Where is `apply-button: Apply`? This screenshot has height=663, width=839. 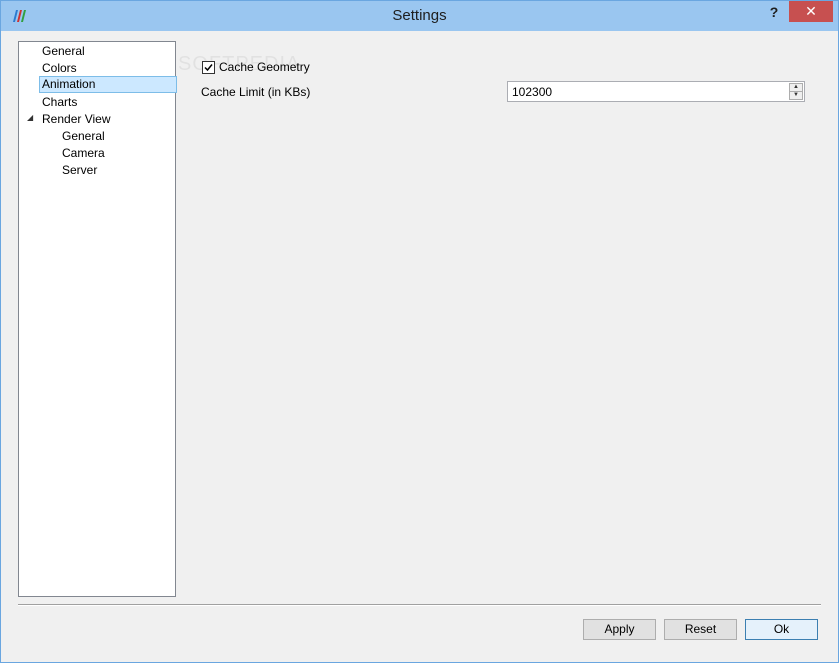
apply-button: Apply is located at coordinates (619, 629).